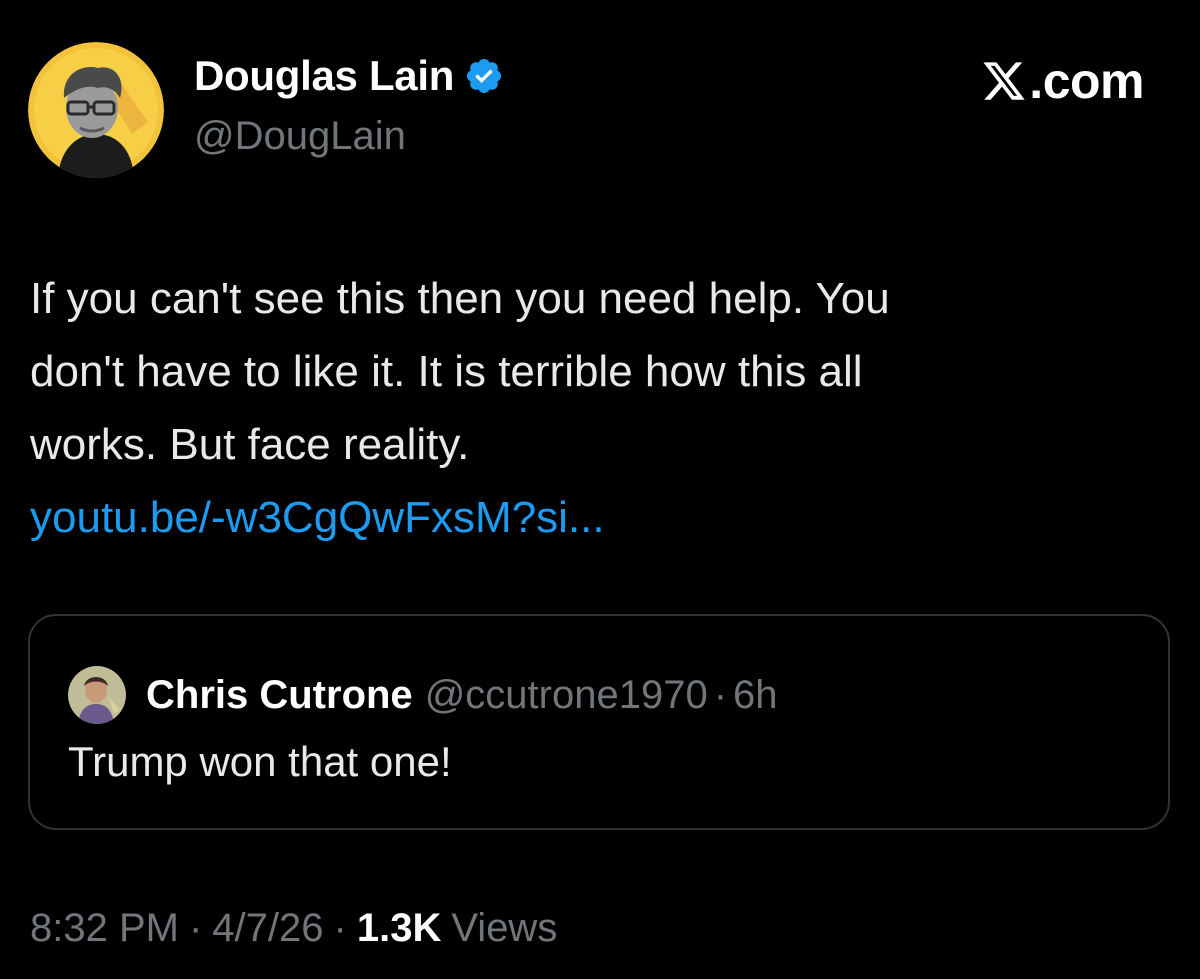  Describe the element at coordinates (1004, 81) in the screenshot. I see `x-logo-icon` at that location.